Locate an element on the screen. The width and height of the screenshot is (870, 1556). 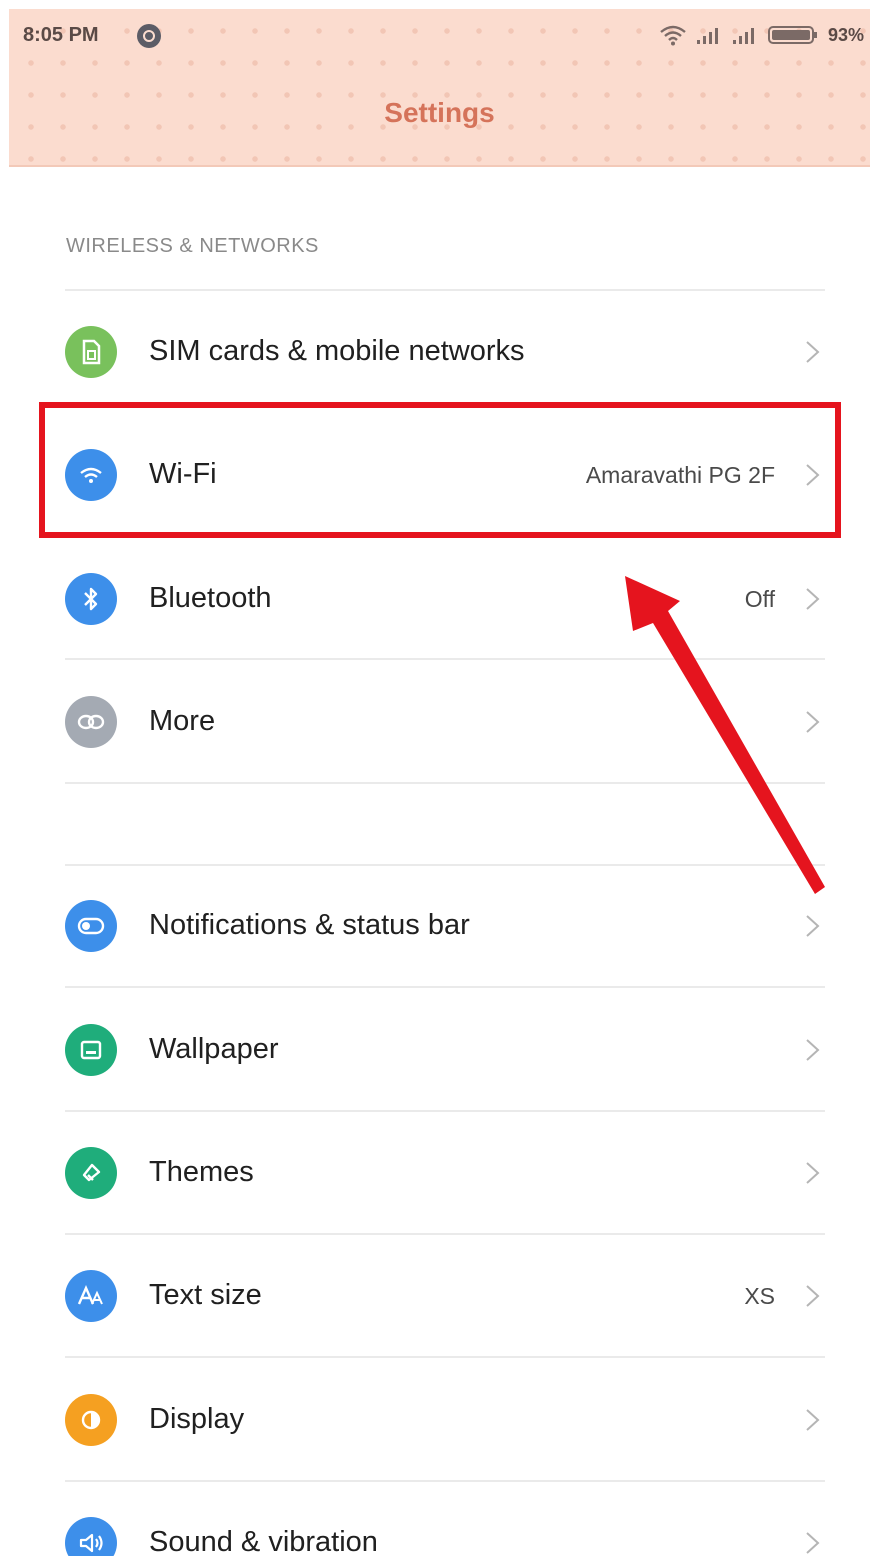
wallpaper-icon is located at coordinates (91, 1050).